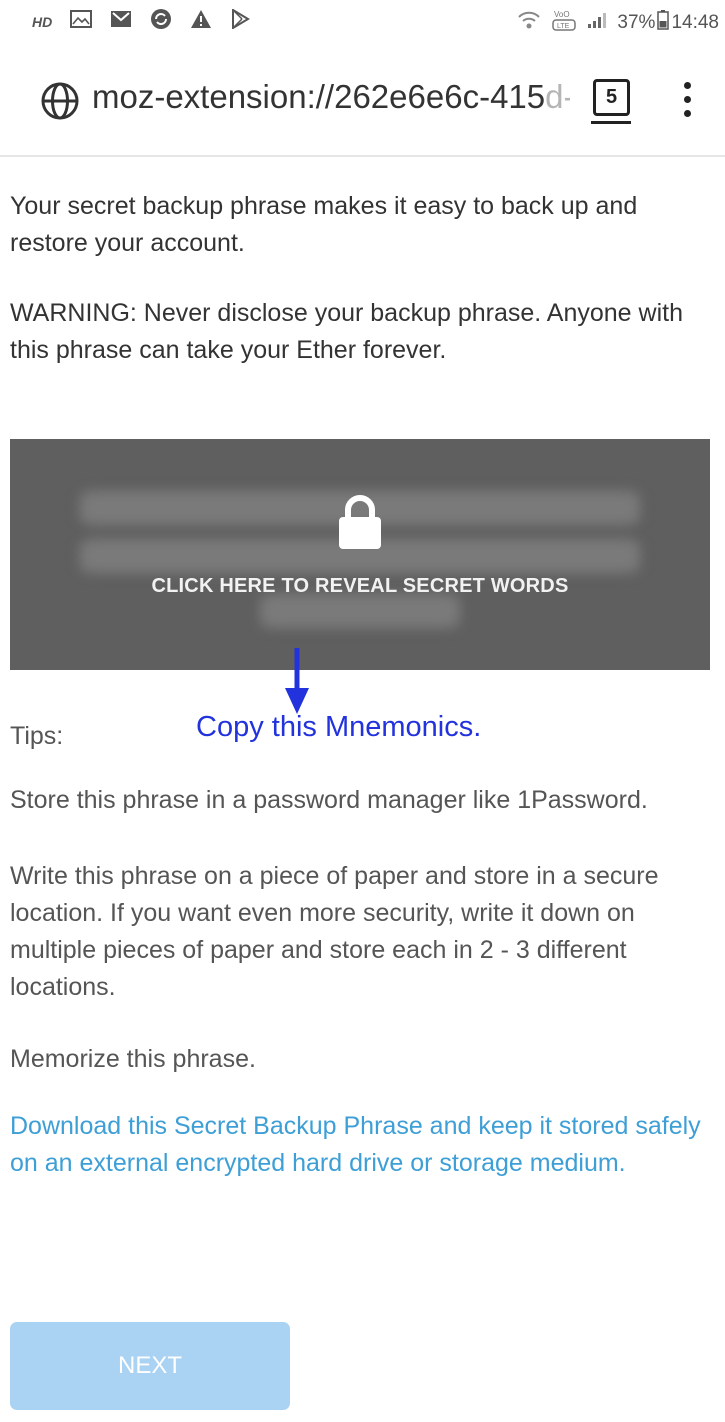  Describe the element at coordinates (360, 586) in the screenshot. I see `reveal-secret-words-label: CLICK HERE TO REVEAL SECRET WORDS` at that location.